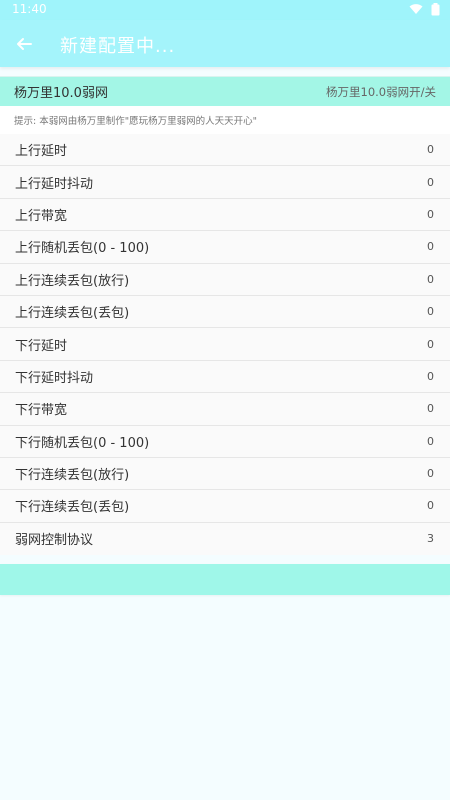  What do you see at coordinates (225, 377) in the screenshot?
I see `setting-row: 下行延时抖动 0` at bounding box center [225, 377].